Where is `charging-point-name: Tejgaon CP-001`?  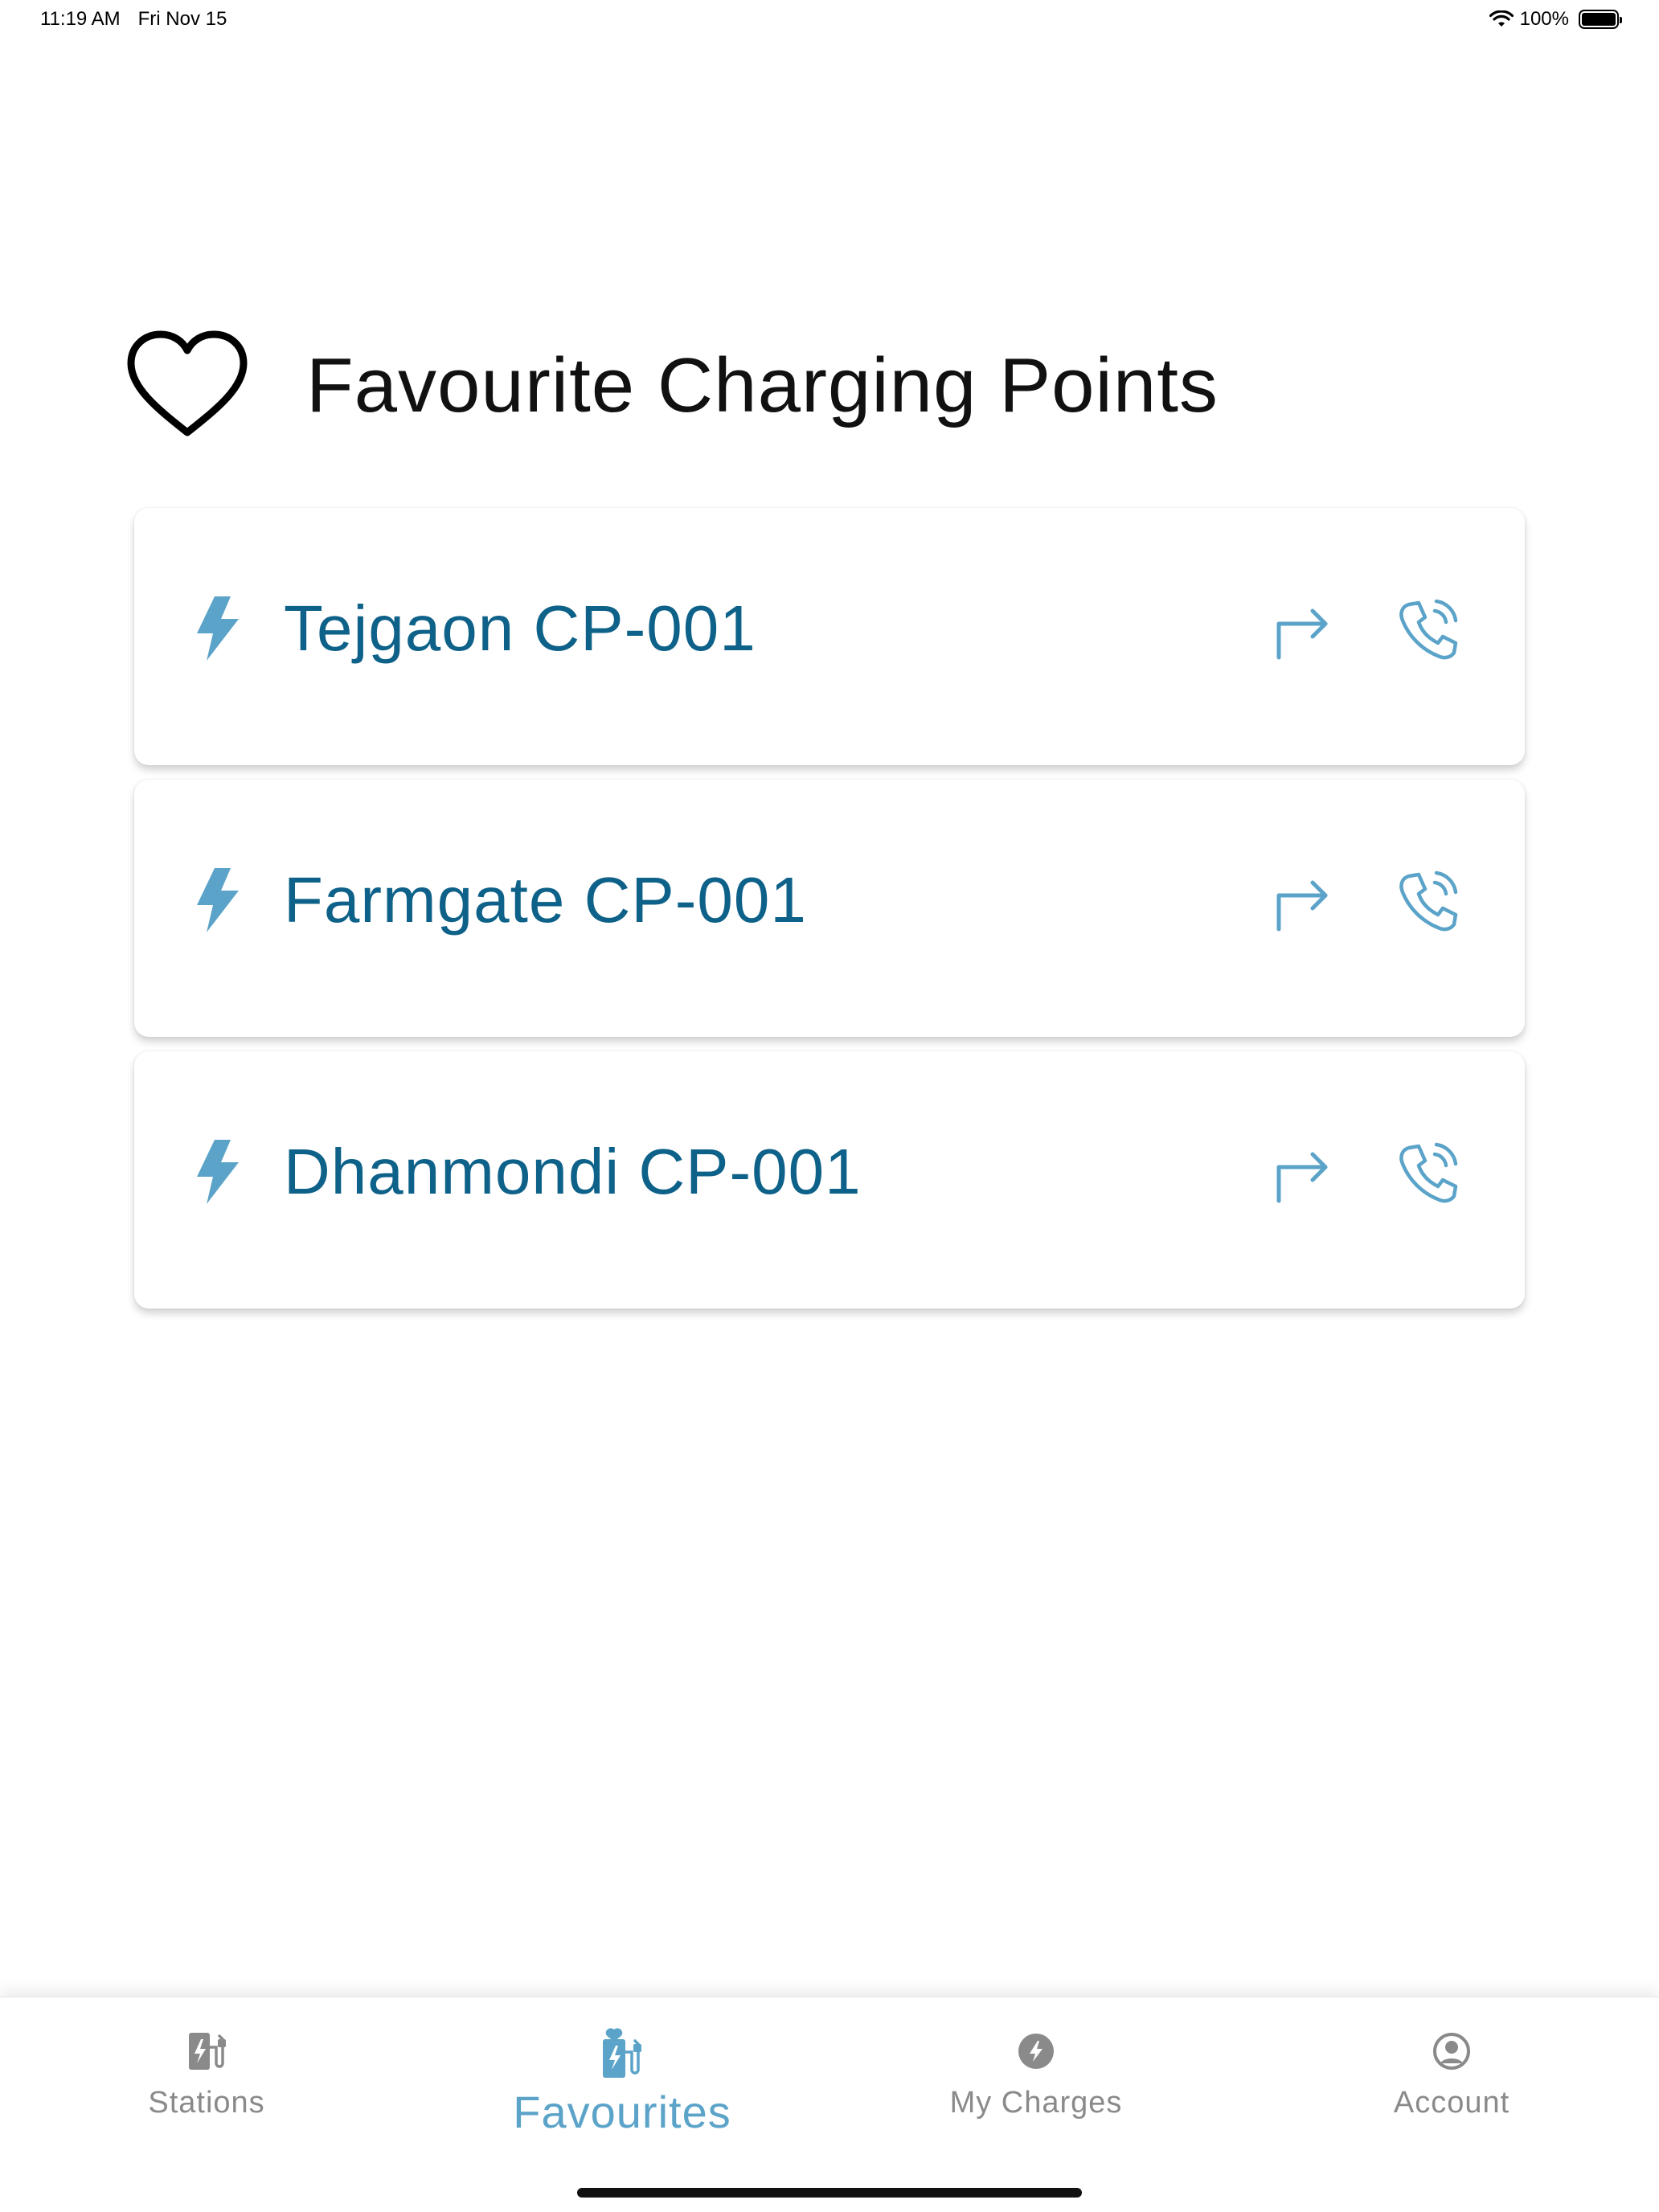 charging-point-name: Tejgaon CP-001 is located at coordinates (520, 628).